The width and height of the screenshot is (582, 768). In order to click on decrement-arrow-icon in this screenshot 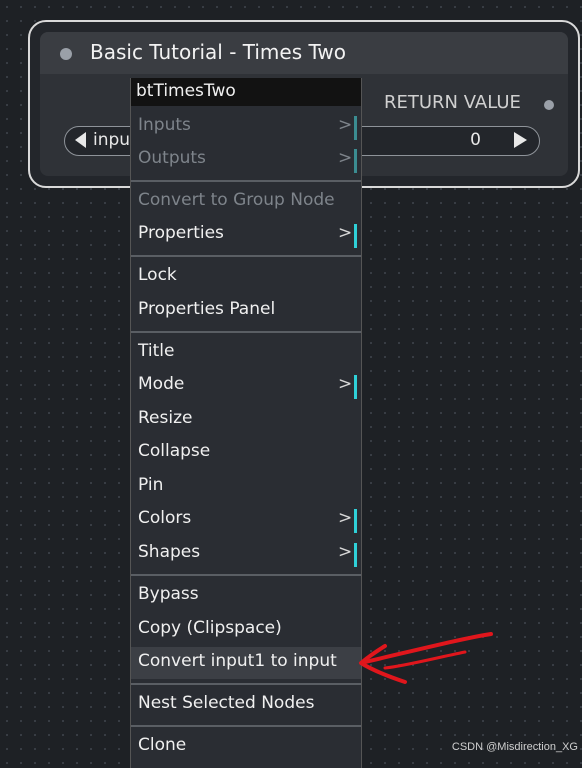, I will do `click(80, 140)`.